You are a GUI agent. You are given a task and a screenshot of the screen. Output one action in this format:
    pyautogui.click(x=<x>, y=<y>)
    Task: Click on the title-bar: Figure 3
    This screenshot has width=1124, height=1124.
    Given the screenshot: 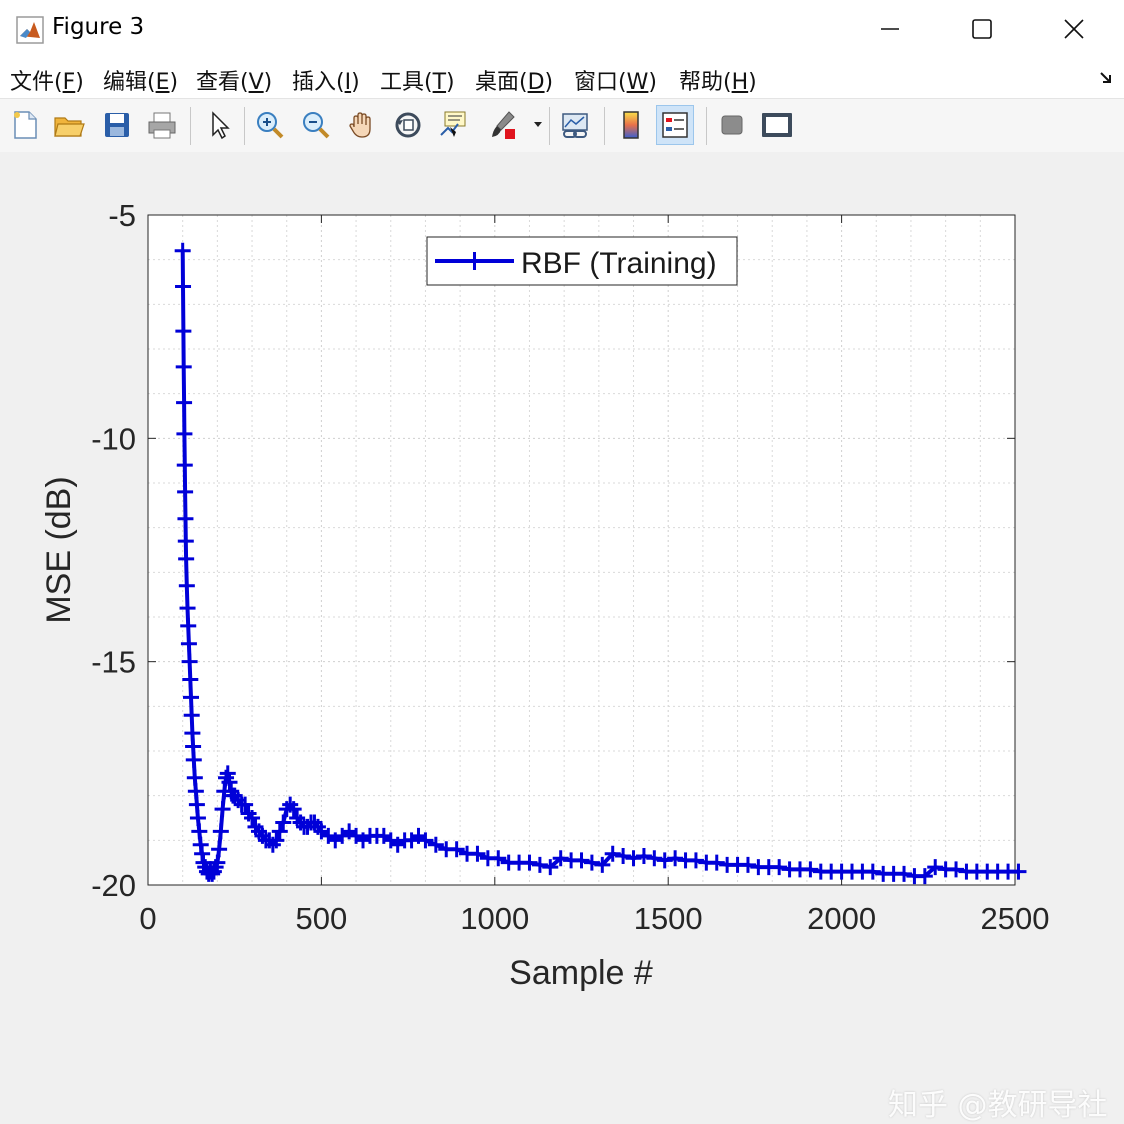 What is the action you would take?
    pyautogui.click(x=562, y=29)
    